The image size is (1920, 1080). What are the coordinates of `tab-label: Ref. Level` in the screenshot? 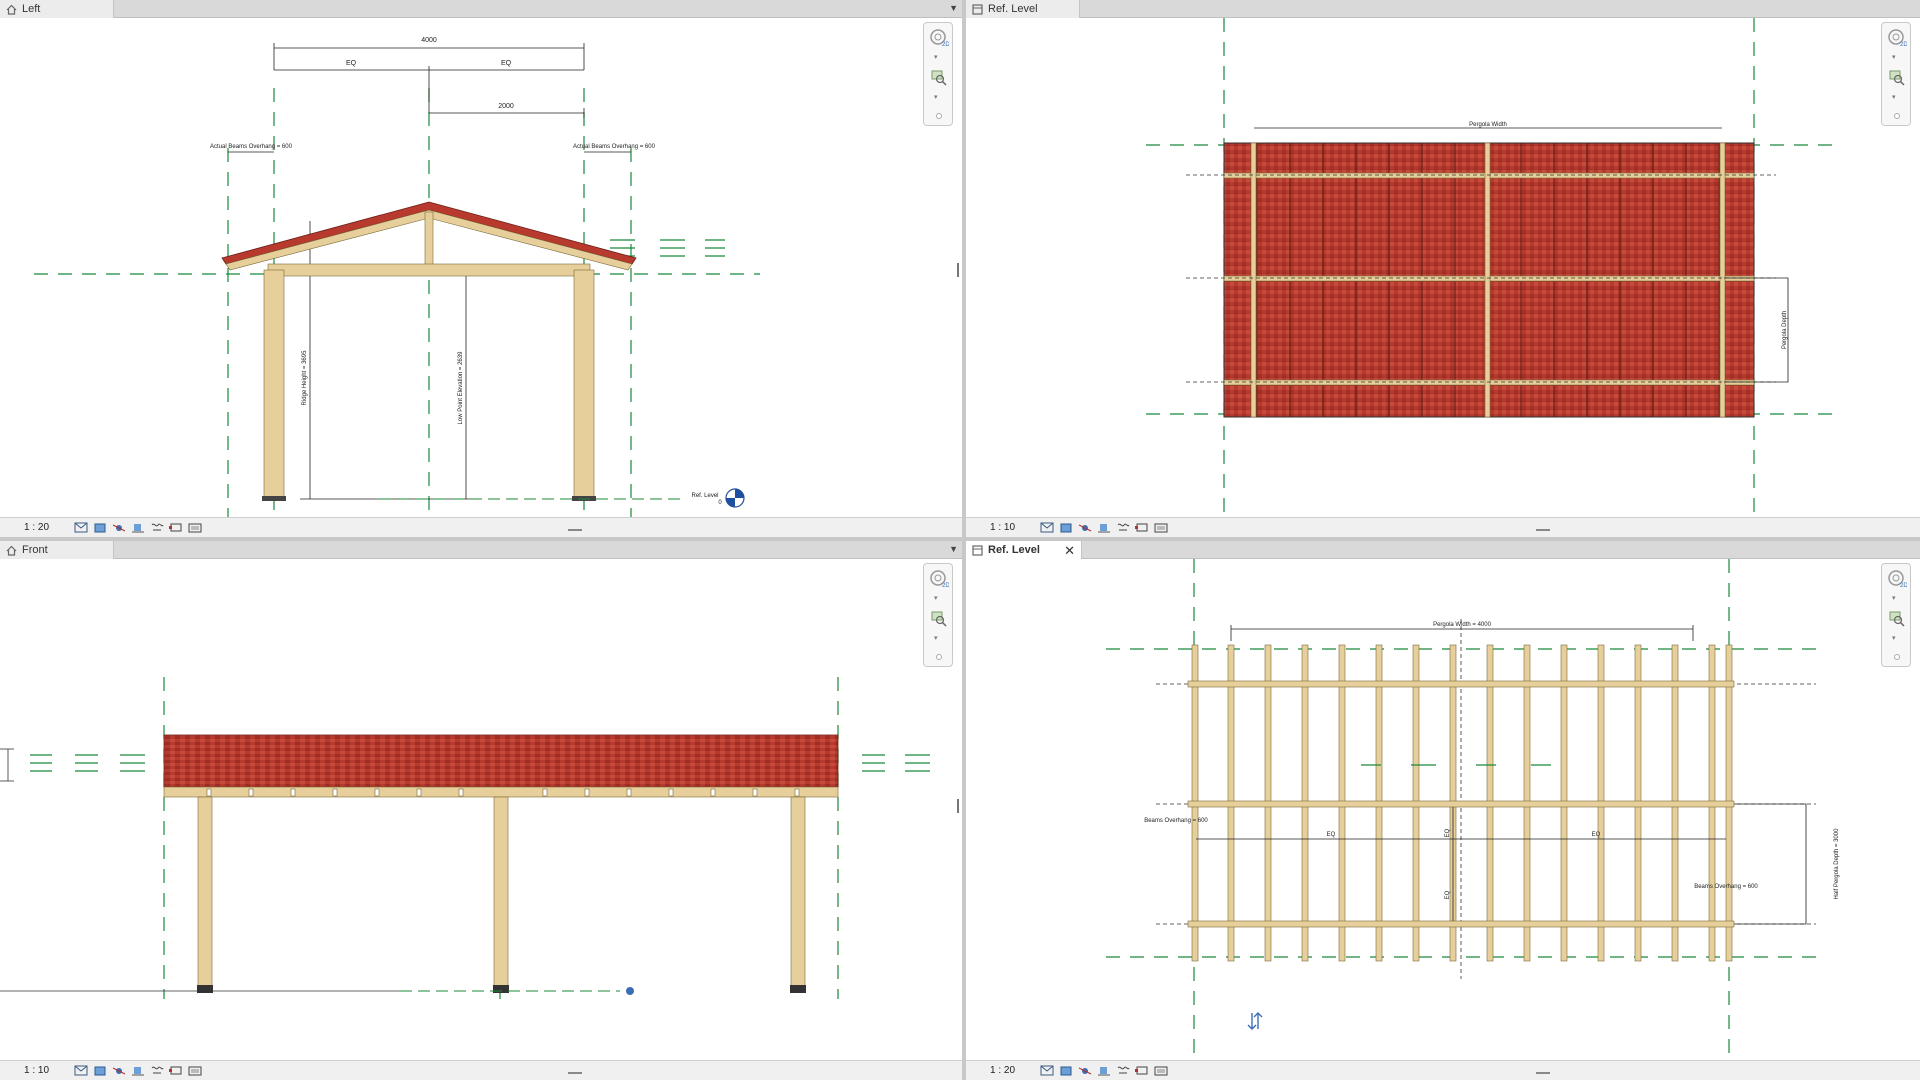 It's located at (1013, 9).